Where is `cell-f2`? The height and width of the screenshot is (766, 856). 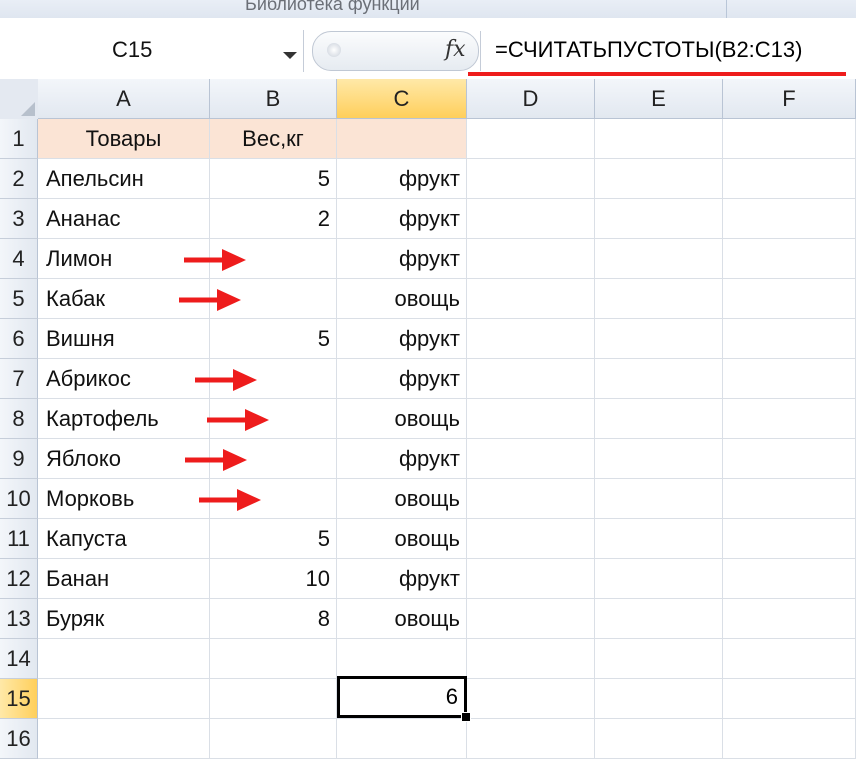
cell-f2 is located at coordinates (789, 179).